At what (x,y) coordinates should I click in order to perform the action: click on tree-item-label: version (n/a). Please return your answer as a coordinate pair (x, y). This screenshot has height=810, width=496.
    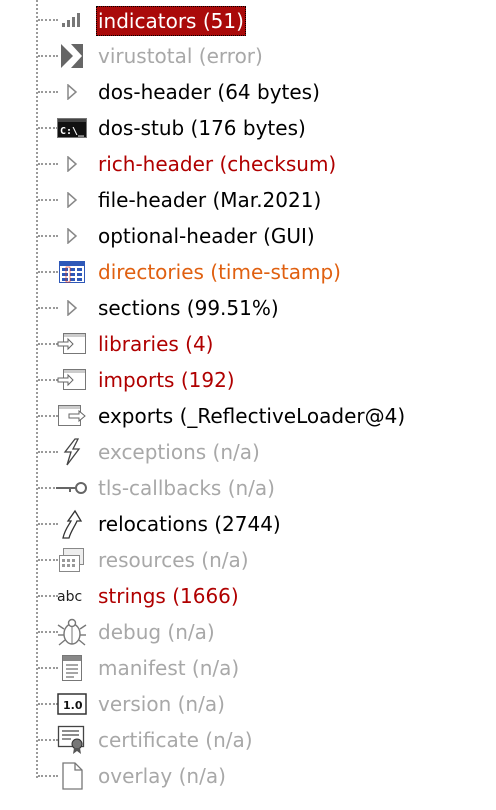
    Looking at the image, I should click on (161, 704).